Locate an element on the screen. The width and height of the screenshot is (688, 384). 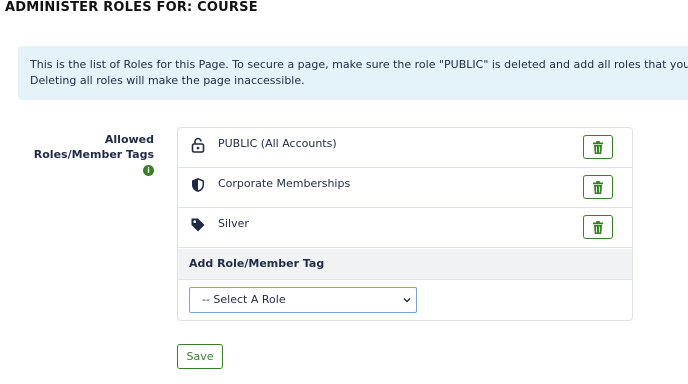
role-name: PUBLIC (All Accounts) is located at coordinates (277, 143).